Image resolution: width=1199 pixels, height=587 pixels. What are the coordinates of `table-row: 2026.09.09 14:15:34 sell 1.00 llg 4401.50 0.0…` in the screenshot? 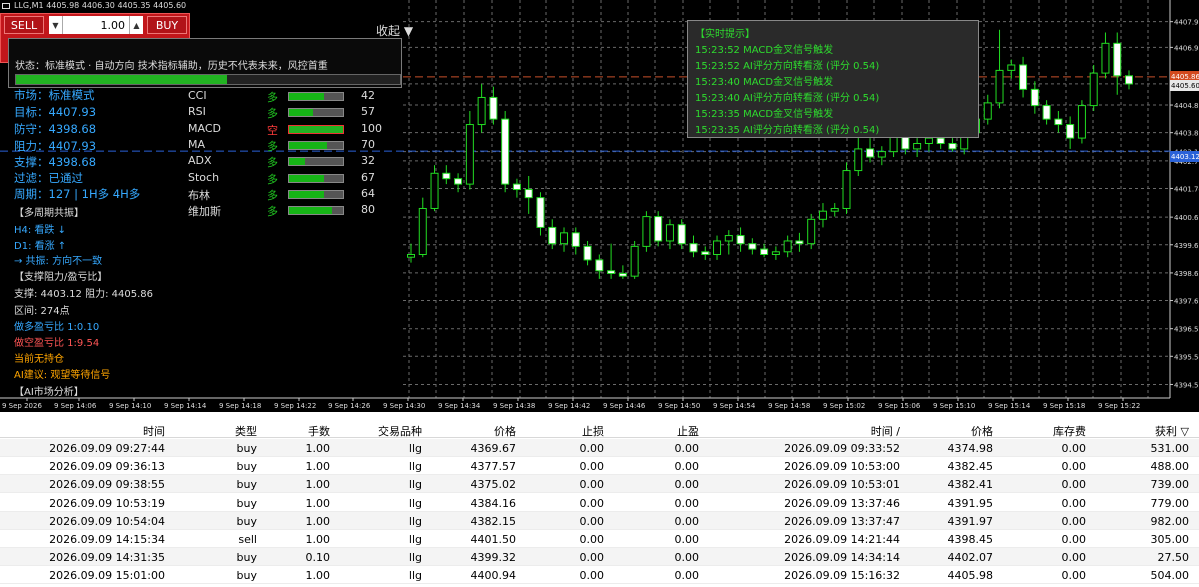 It's located at (599, 539).